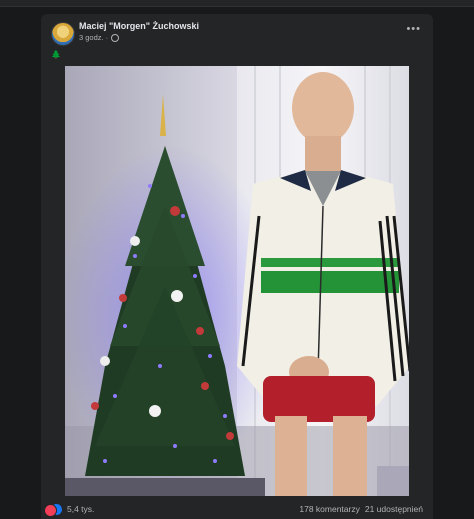 Image resolution: width=474 pixels, height=519 pixels. Describe the element at coordinates (237, 509) in the screenshot. I see `post-footer: 5,4 tys. 178 komentarzy 21 udostępnień` at that location.